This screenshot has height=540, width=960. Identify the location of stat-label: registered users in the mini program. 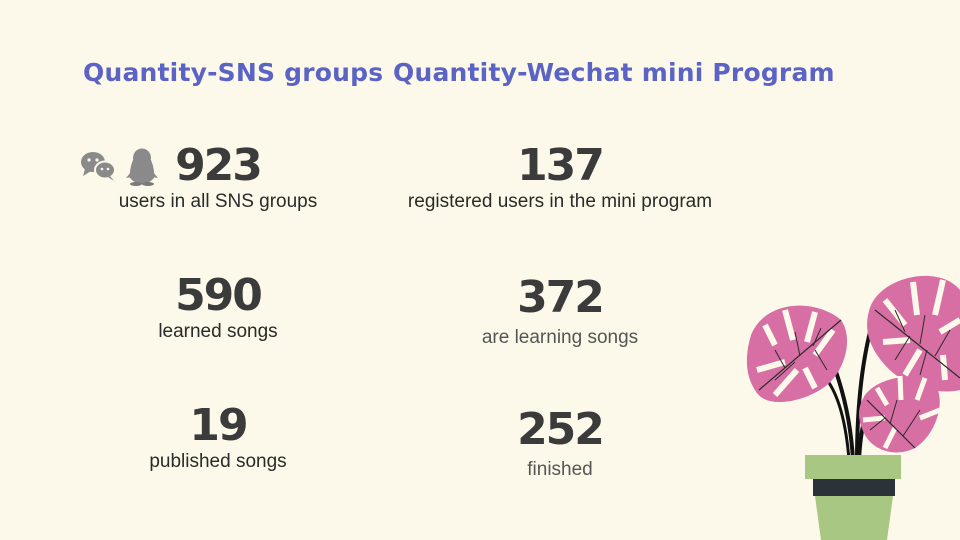
(560, 201).